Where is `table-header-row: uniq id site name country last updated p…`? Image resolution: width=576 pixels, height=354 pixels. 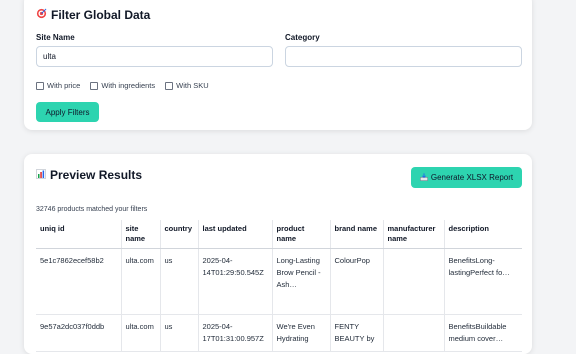
table-header-row: uniq id site name country last updated p… is located at coordinates (279, 234).